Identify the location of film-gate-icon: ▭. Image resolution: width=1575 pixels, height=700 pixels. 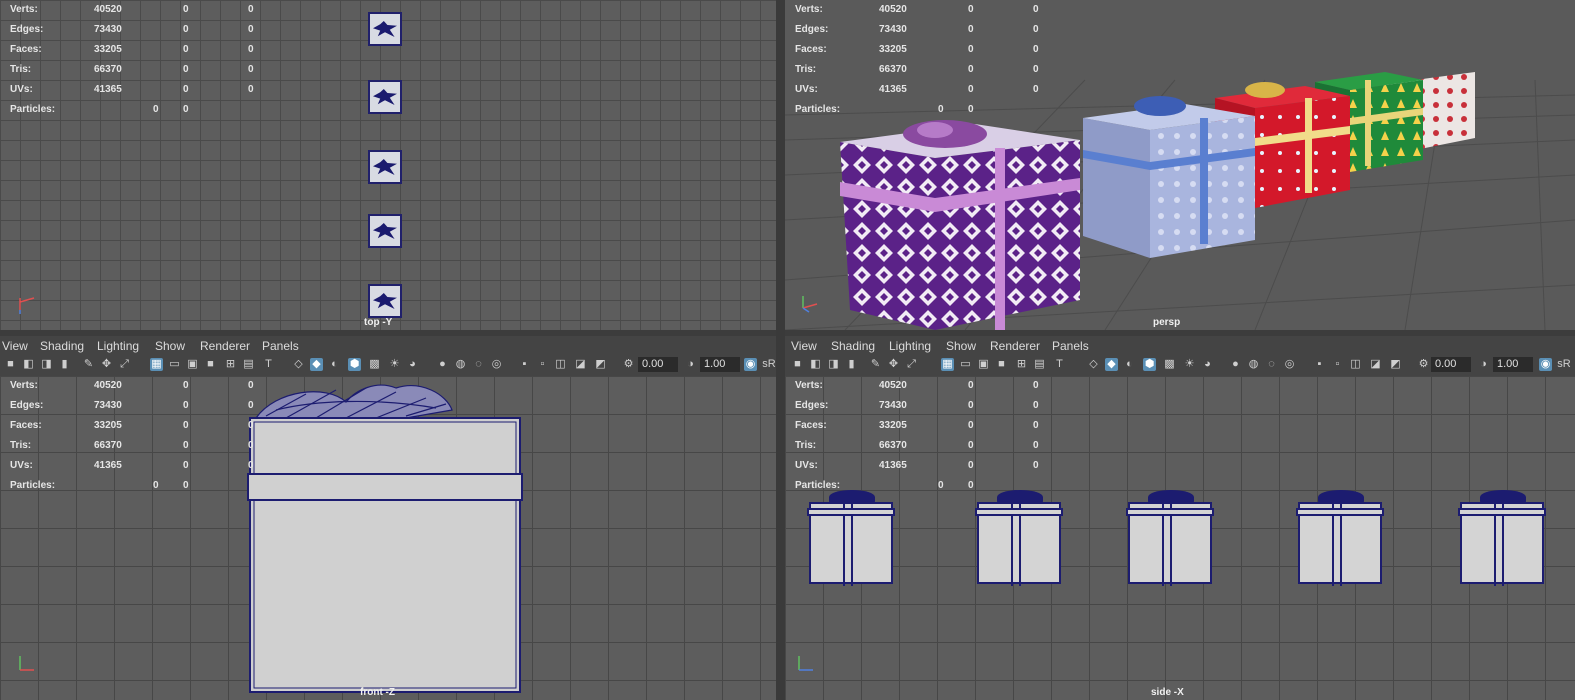
(965, 364).